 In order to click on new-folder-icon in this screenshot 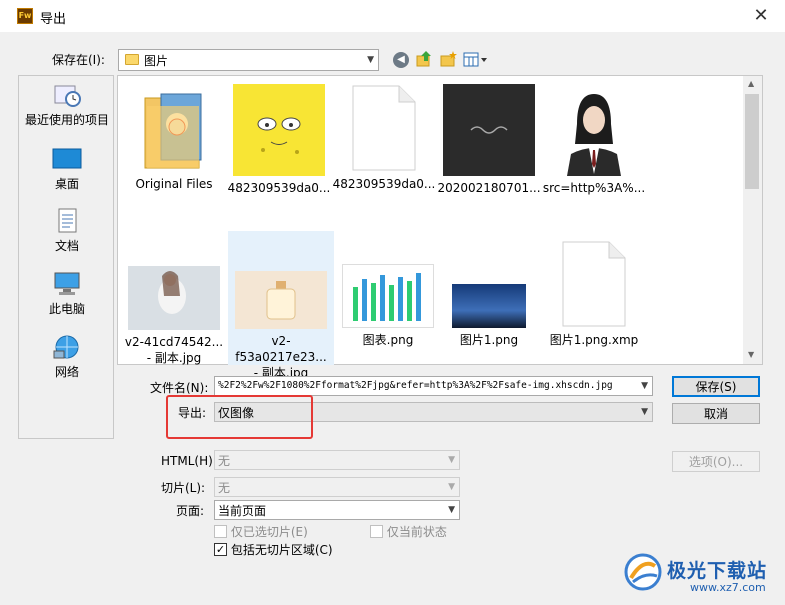, I will do `click(448, 59)`.